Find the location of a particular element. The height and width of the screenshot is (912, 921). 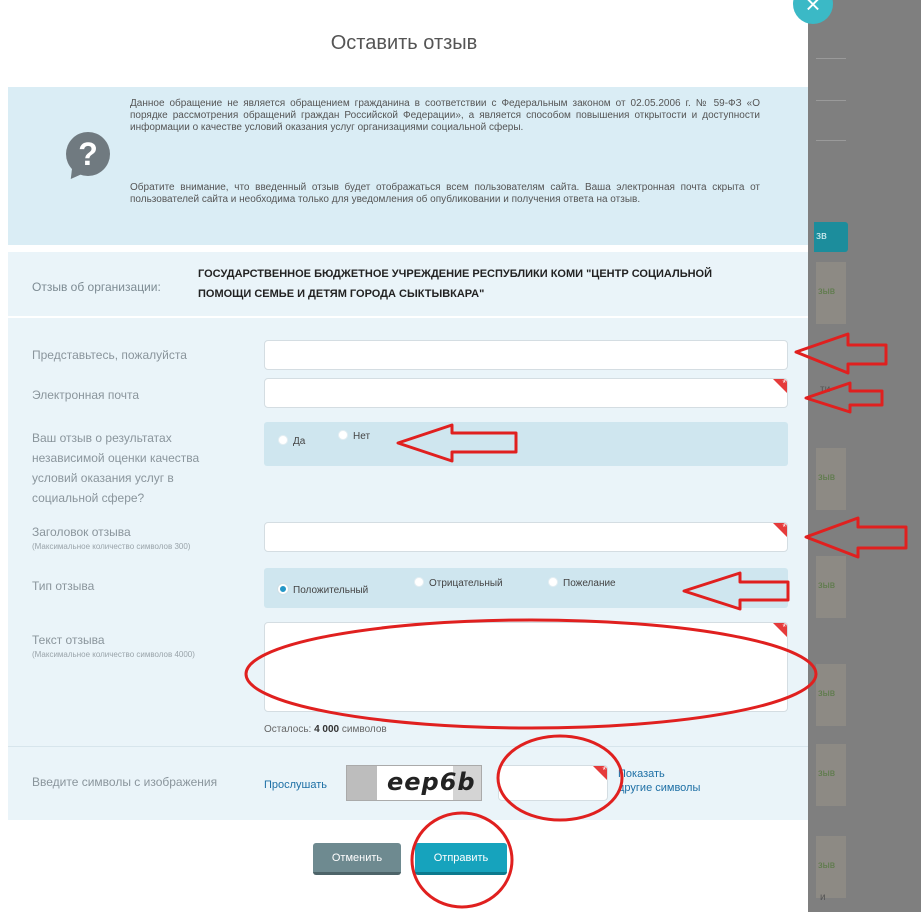

backdrop-fragment: ти is located at coordinates (825, 389).